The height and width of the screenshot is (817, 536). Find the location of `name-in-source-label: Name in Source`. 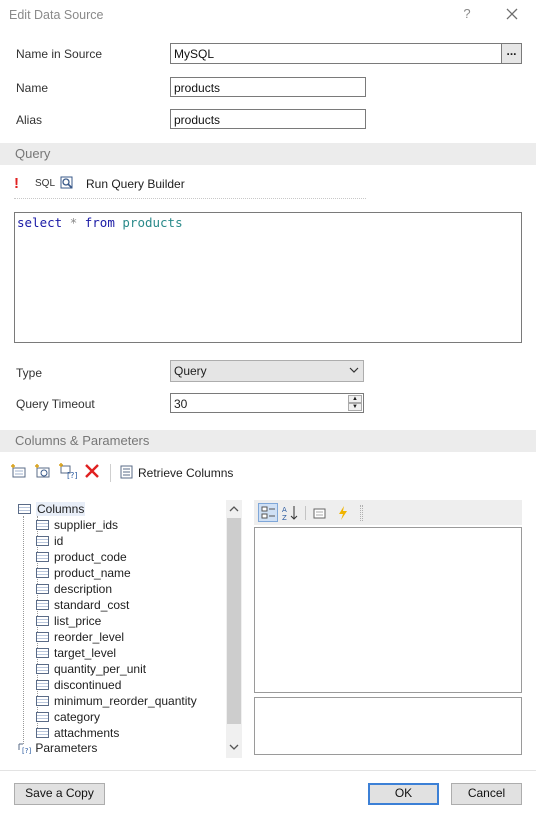

name-in-source-label: Name in Source is located at coordinates (59, 54).